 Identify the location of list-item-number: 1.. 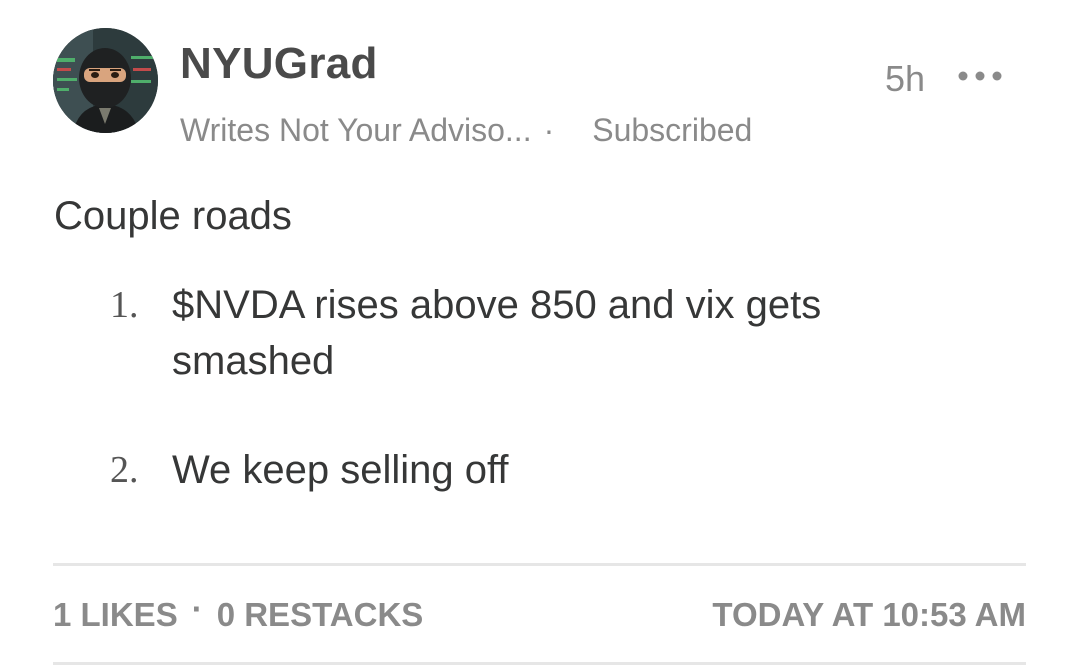
(124, 305).